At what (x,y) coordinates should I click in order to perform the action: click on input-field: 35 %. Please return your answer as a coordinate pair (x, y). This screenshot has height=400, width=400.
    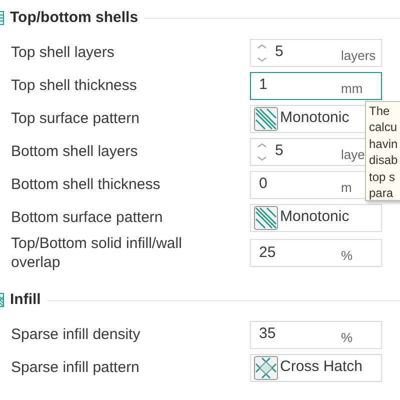
    Looking at the image, I should click on (316, 334).